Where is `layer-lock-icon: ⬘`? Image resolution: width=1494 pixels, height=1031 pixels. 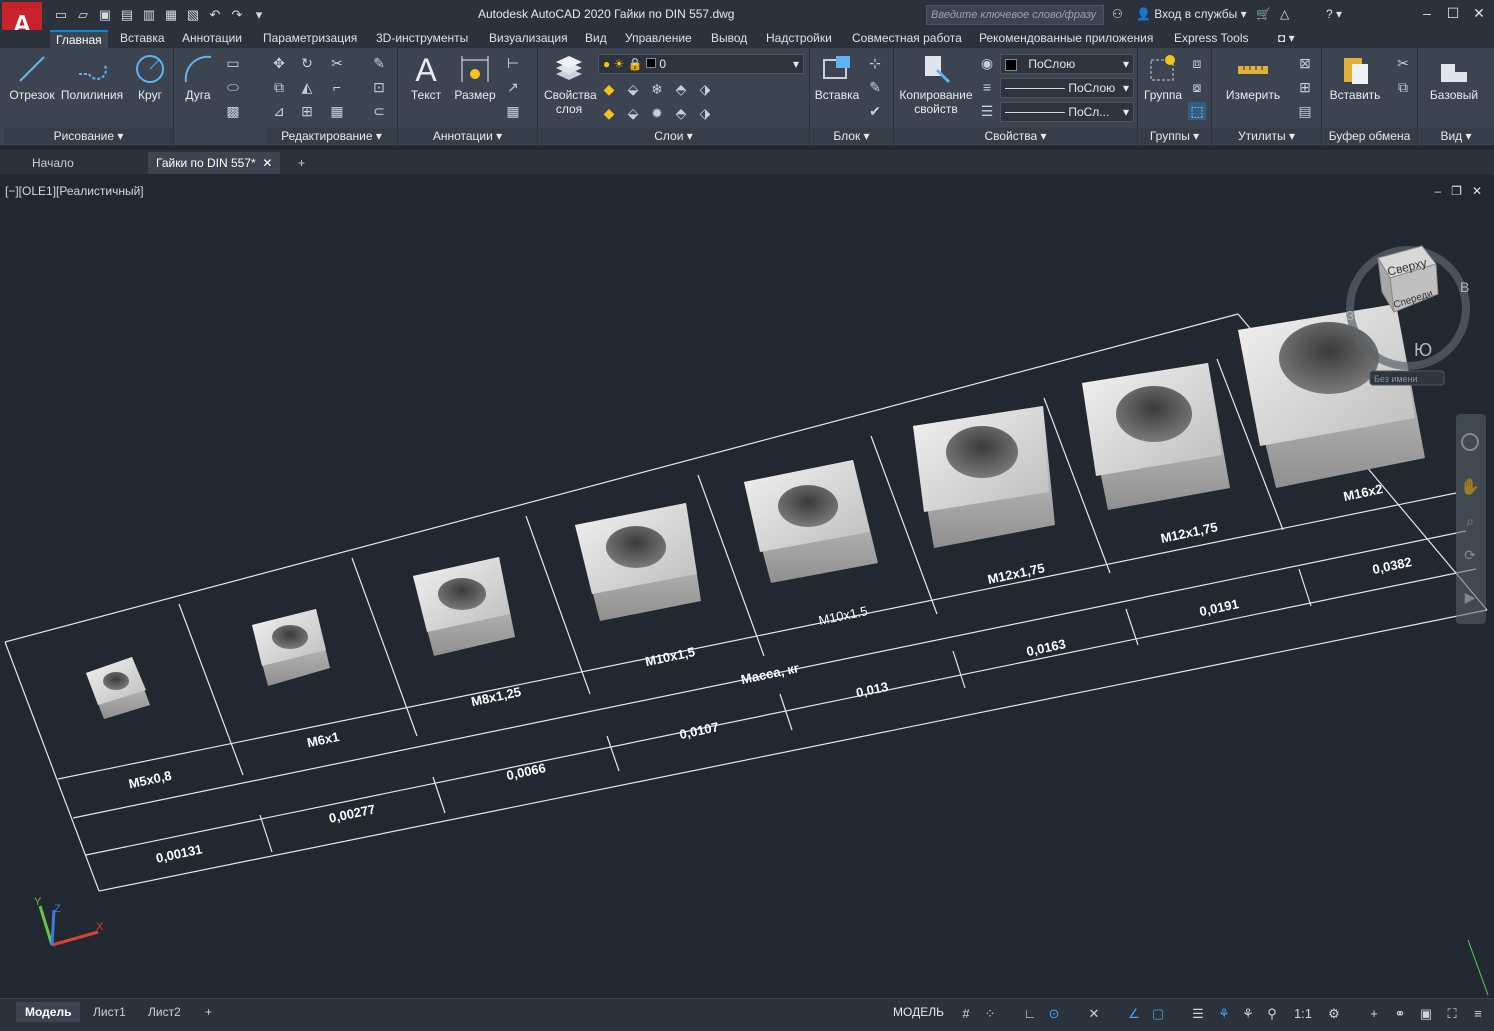
layer-lock-icon: ⬘ is located at coordinates (681, 89).